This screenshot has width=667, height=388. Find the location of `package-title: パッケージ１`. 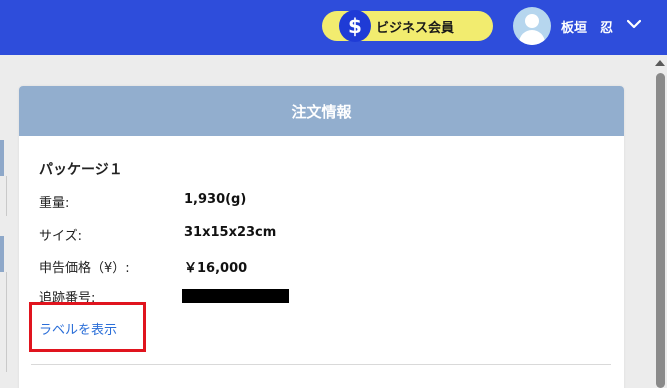

package-title: パッケージ１ is located at coordinates (81, 170).